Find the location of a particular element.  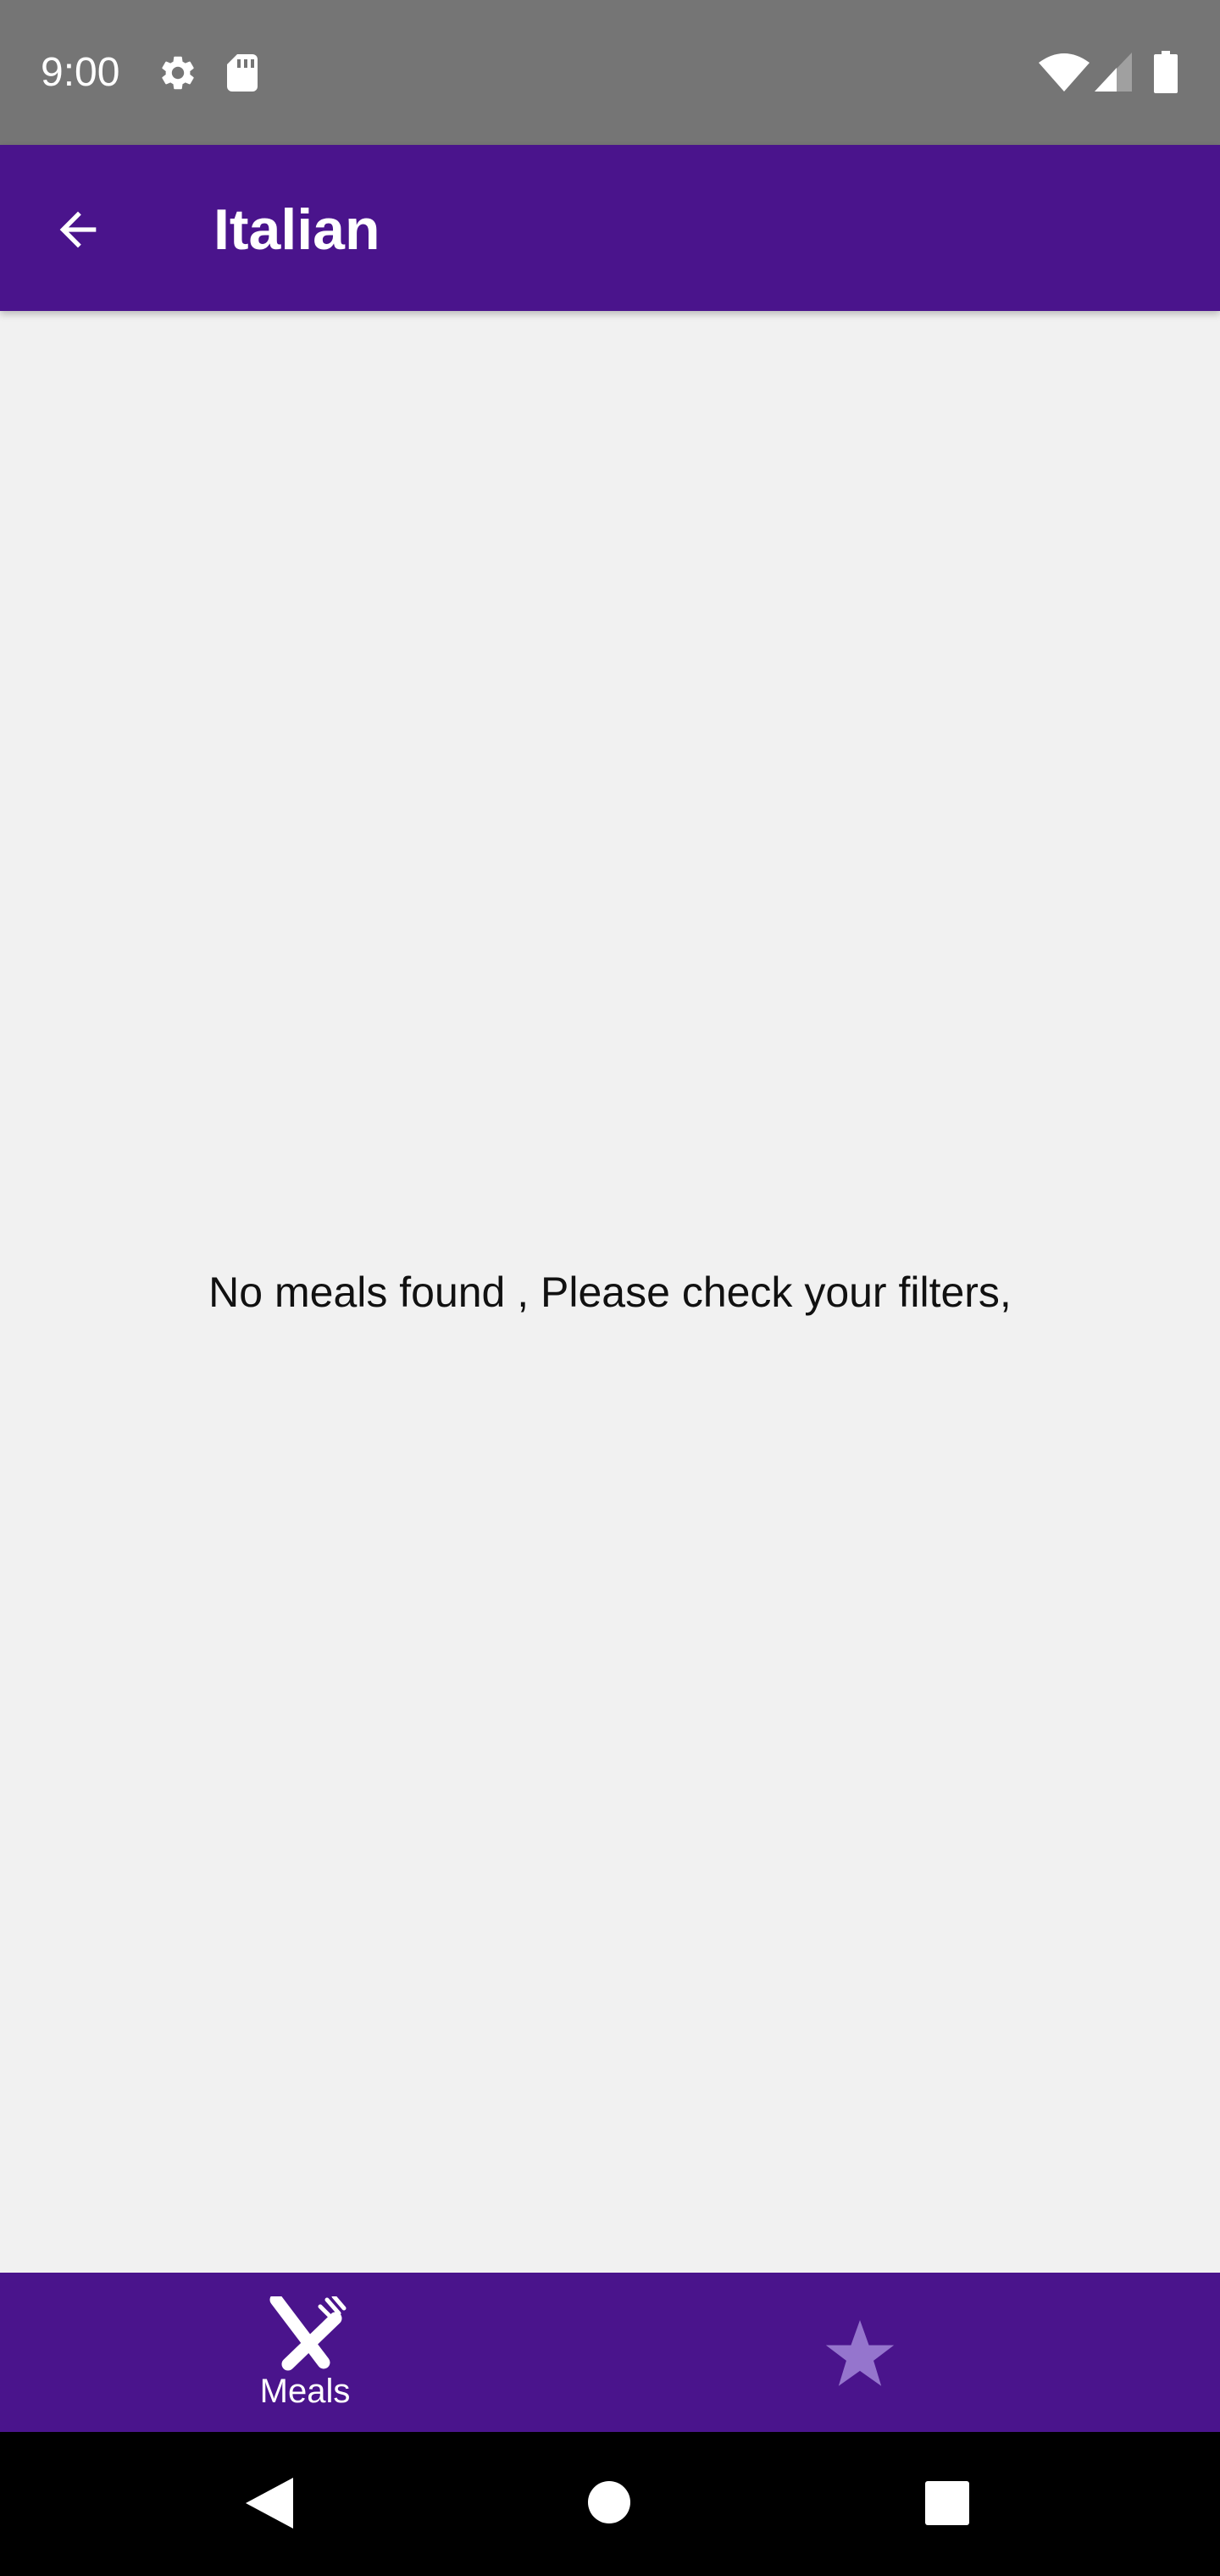

status-bar: 9:00 is located at coordinates (610, 72).